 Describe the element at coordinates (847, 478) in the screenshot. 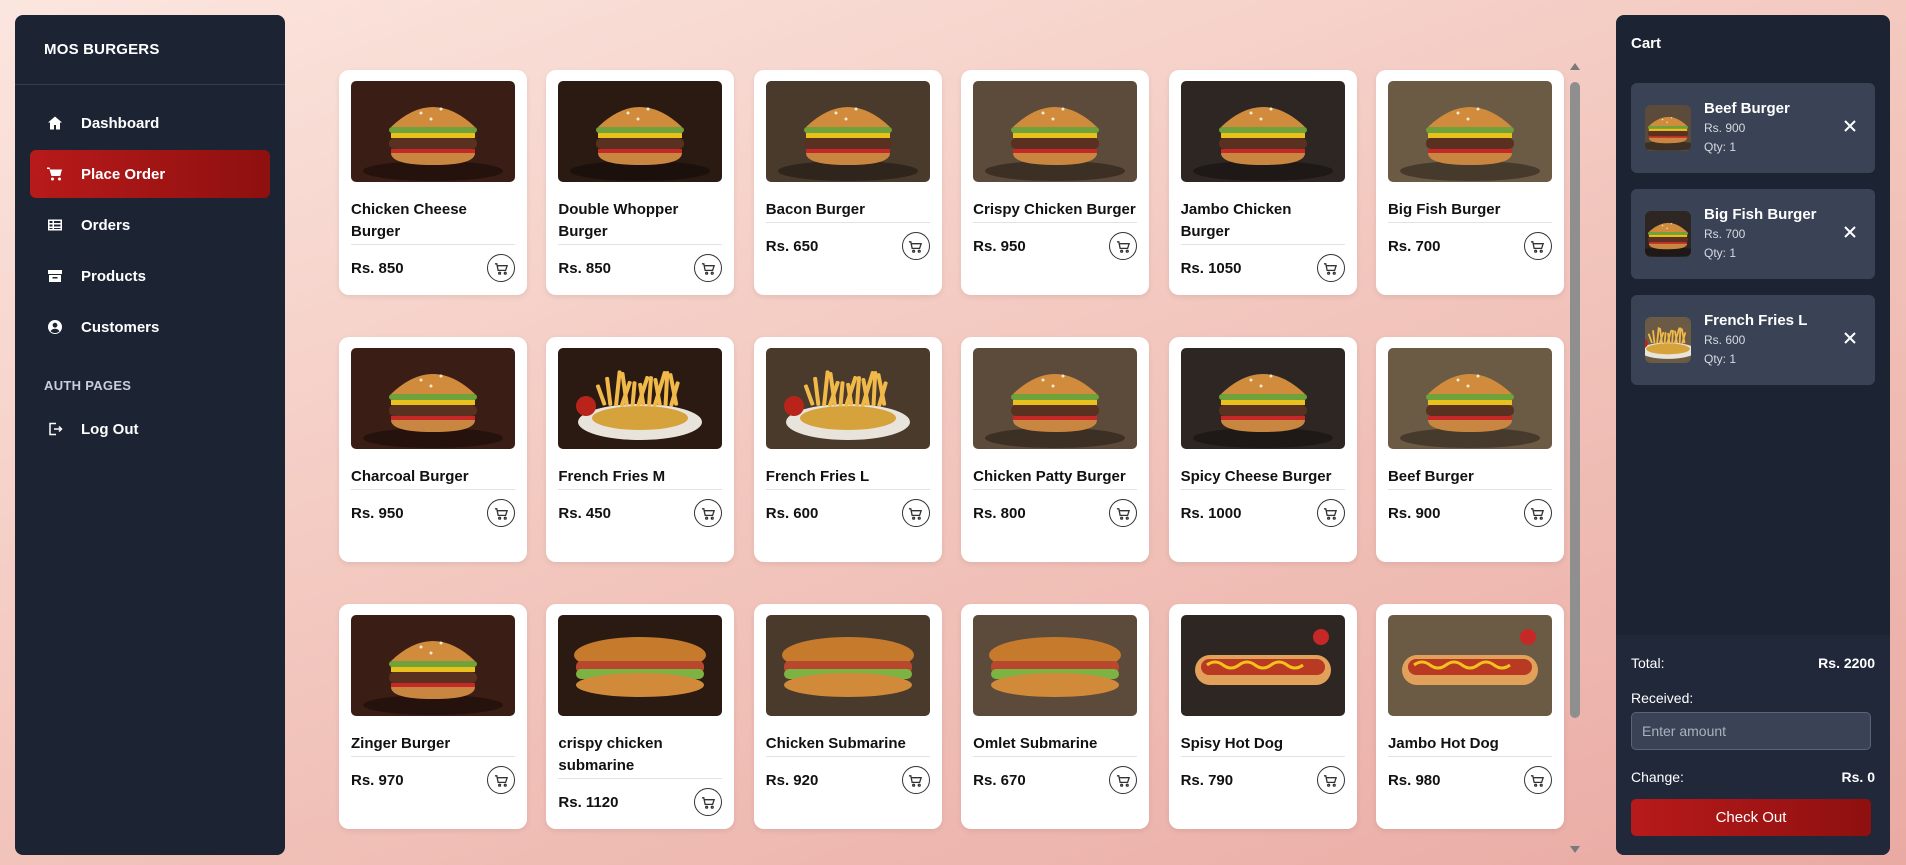

I see `product-name: French Fries L` at that location.